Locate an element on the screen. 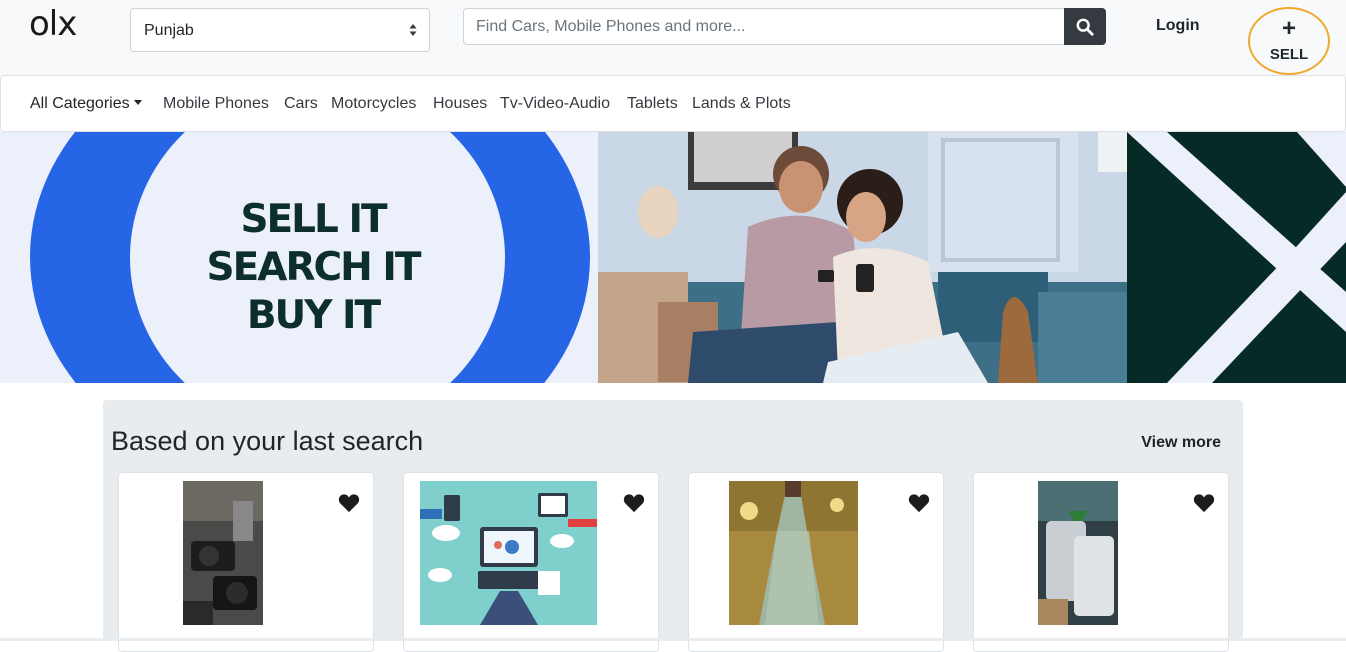  category-motorcycles: Motorcycles is located at coordinates (373, 104).